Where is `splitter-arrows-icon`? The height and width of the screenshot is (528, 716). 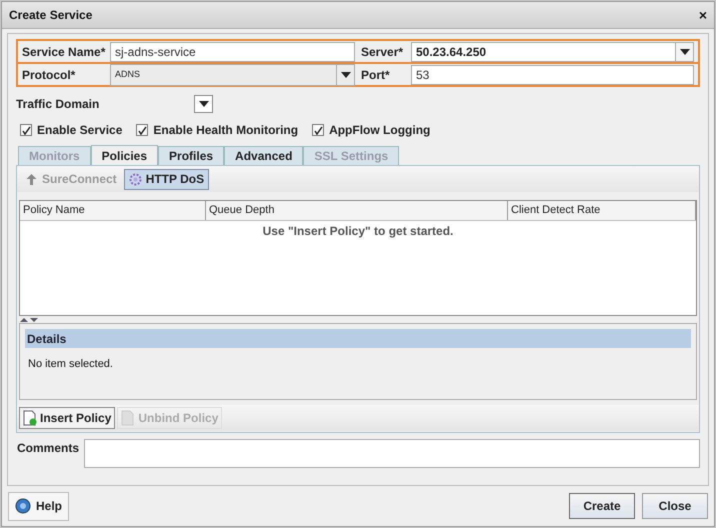 splitter-arrows-icon is located at coordinates (30, 319).